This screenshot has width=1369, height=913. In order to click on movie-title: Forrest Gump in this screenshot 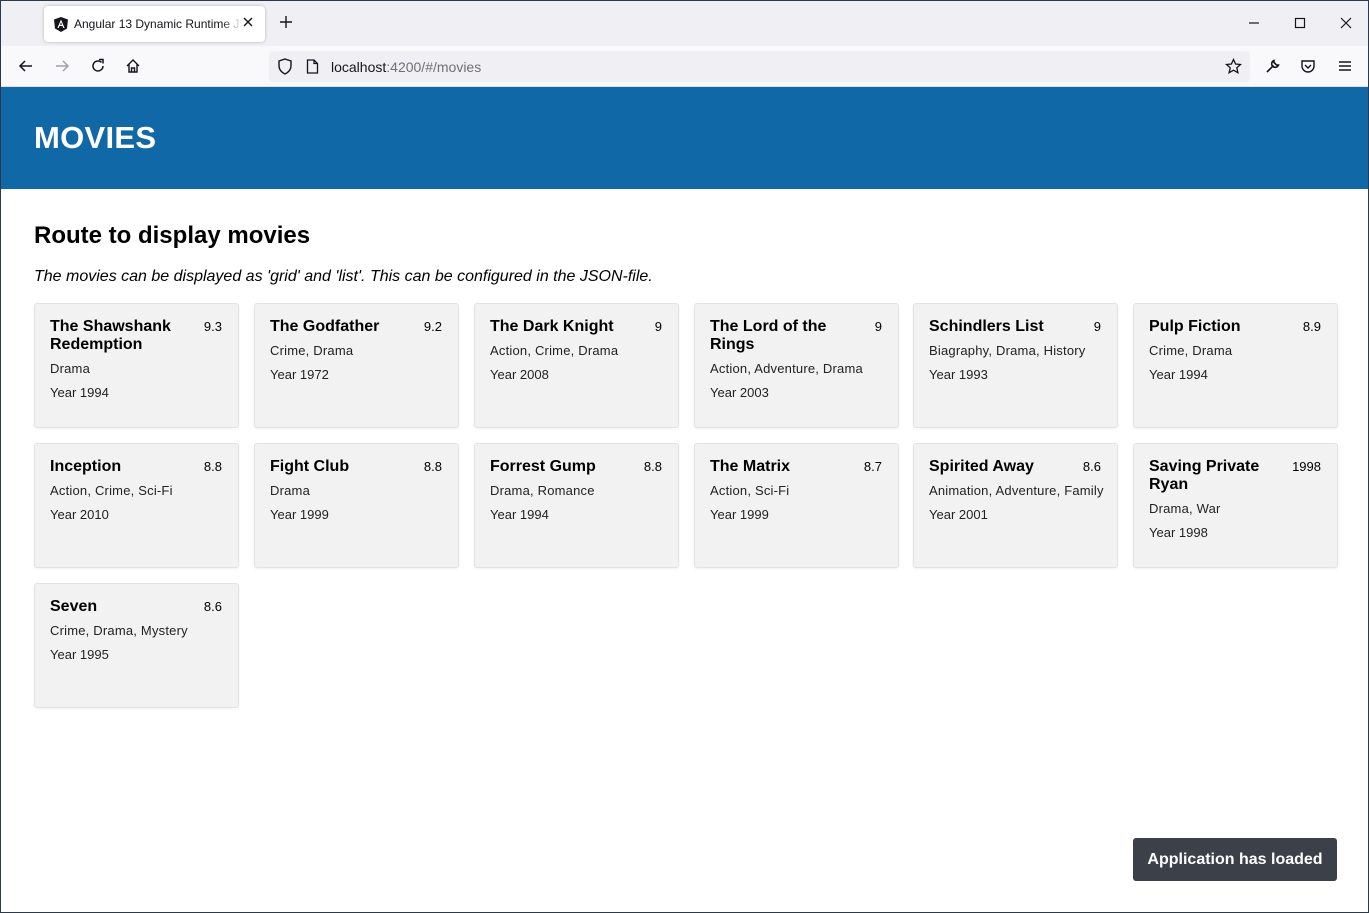, I will do `click(543, 466)`.